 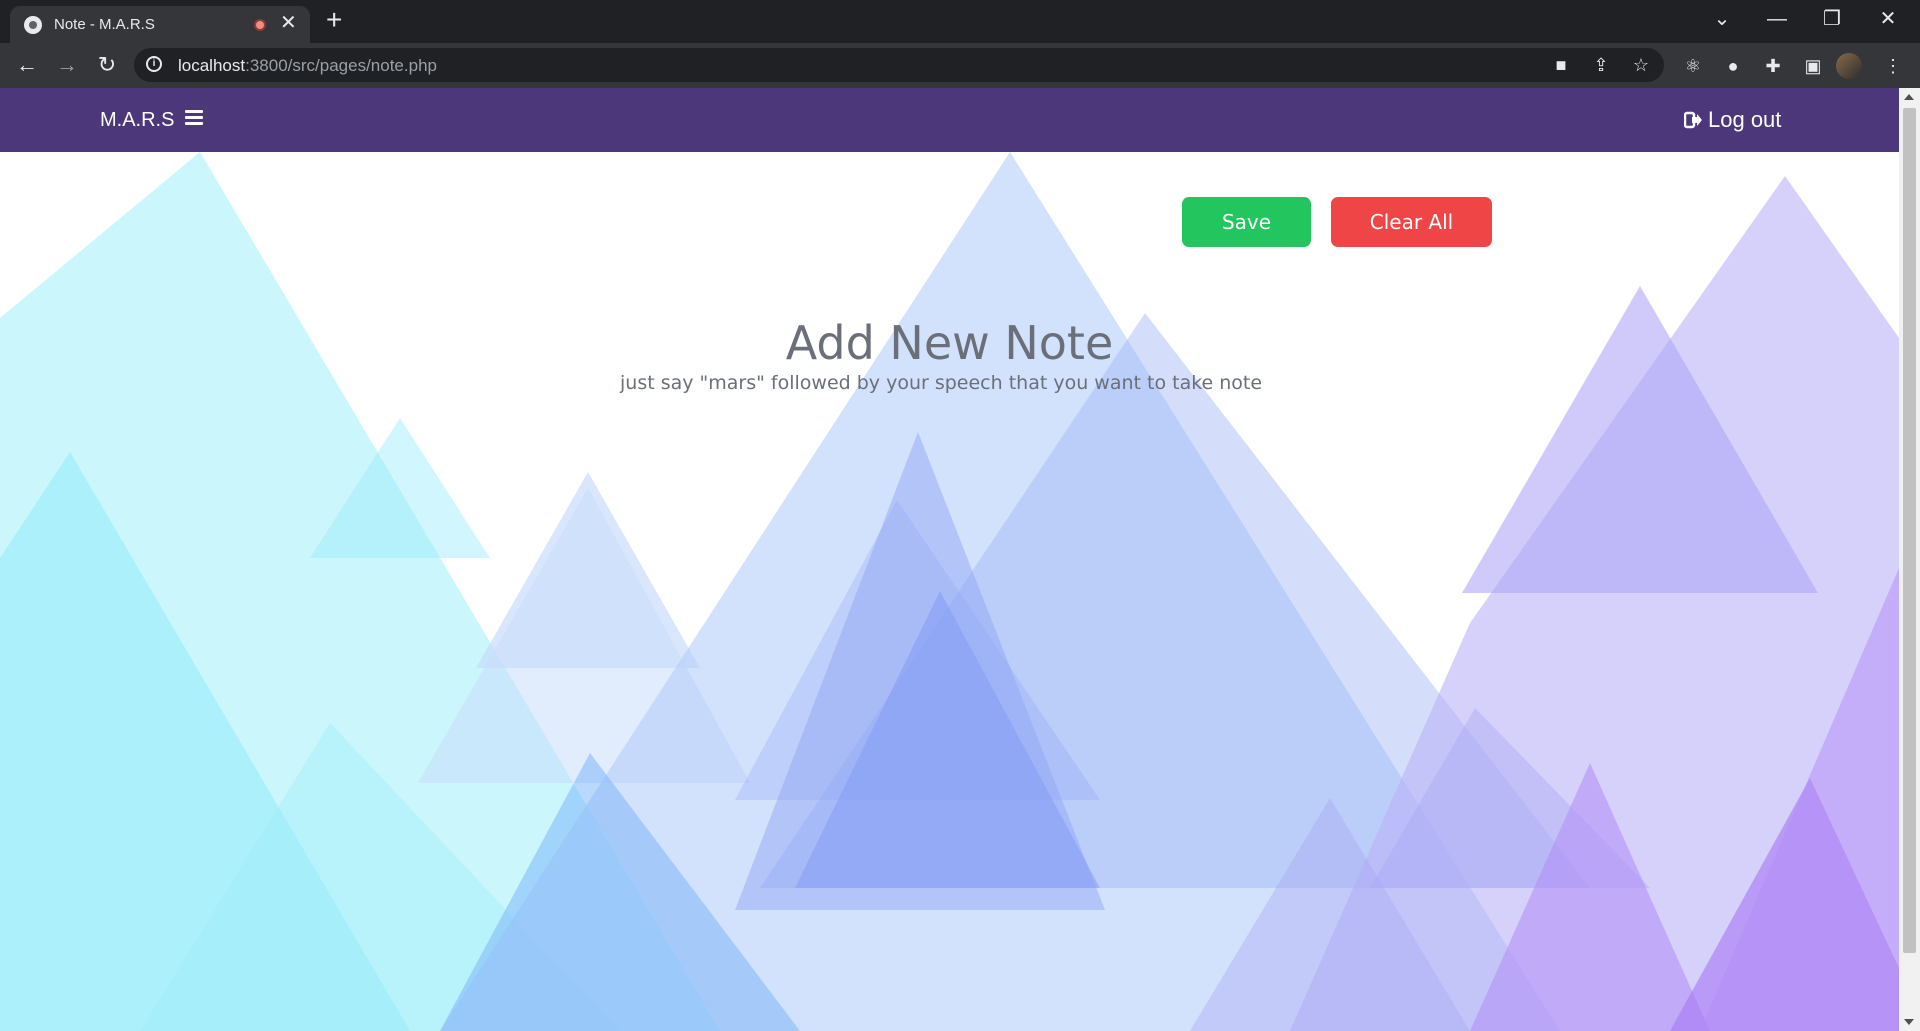 I want to click on page-scrollbar, so click(x=1909, y=559).